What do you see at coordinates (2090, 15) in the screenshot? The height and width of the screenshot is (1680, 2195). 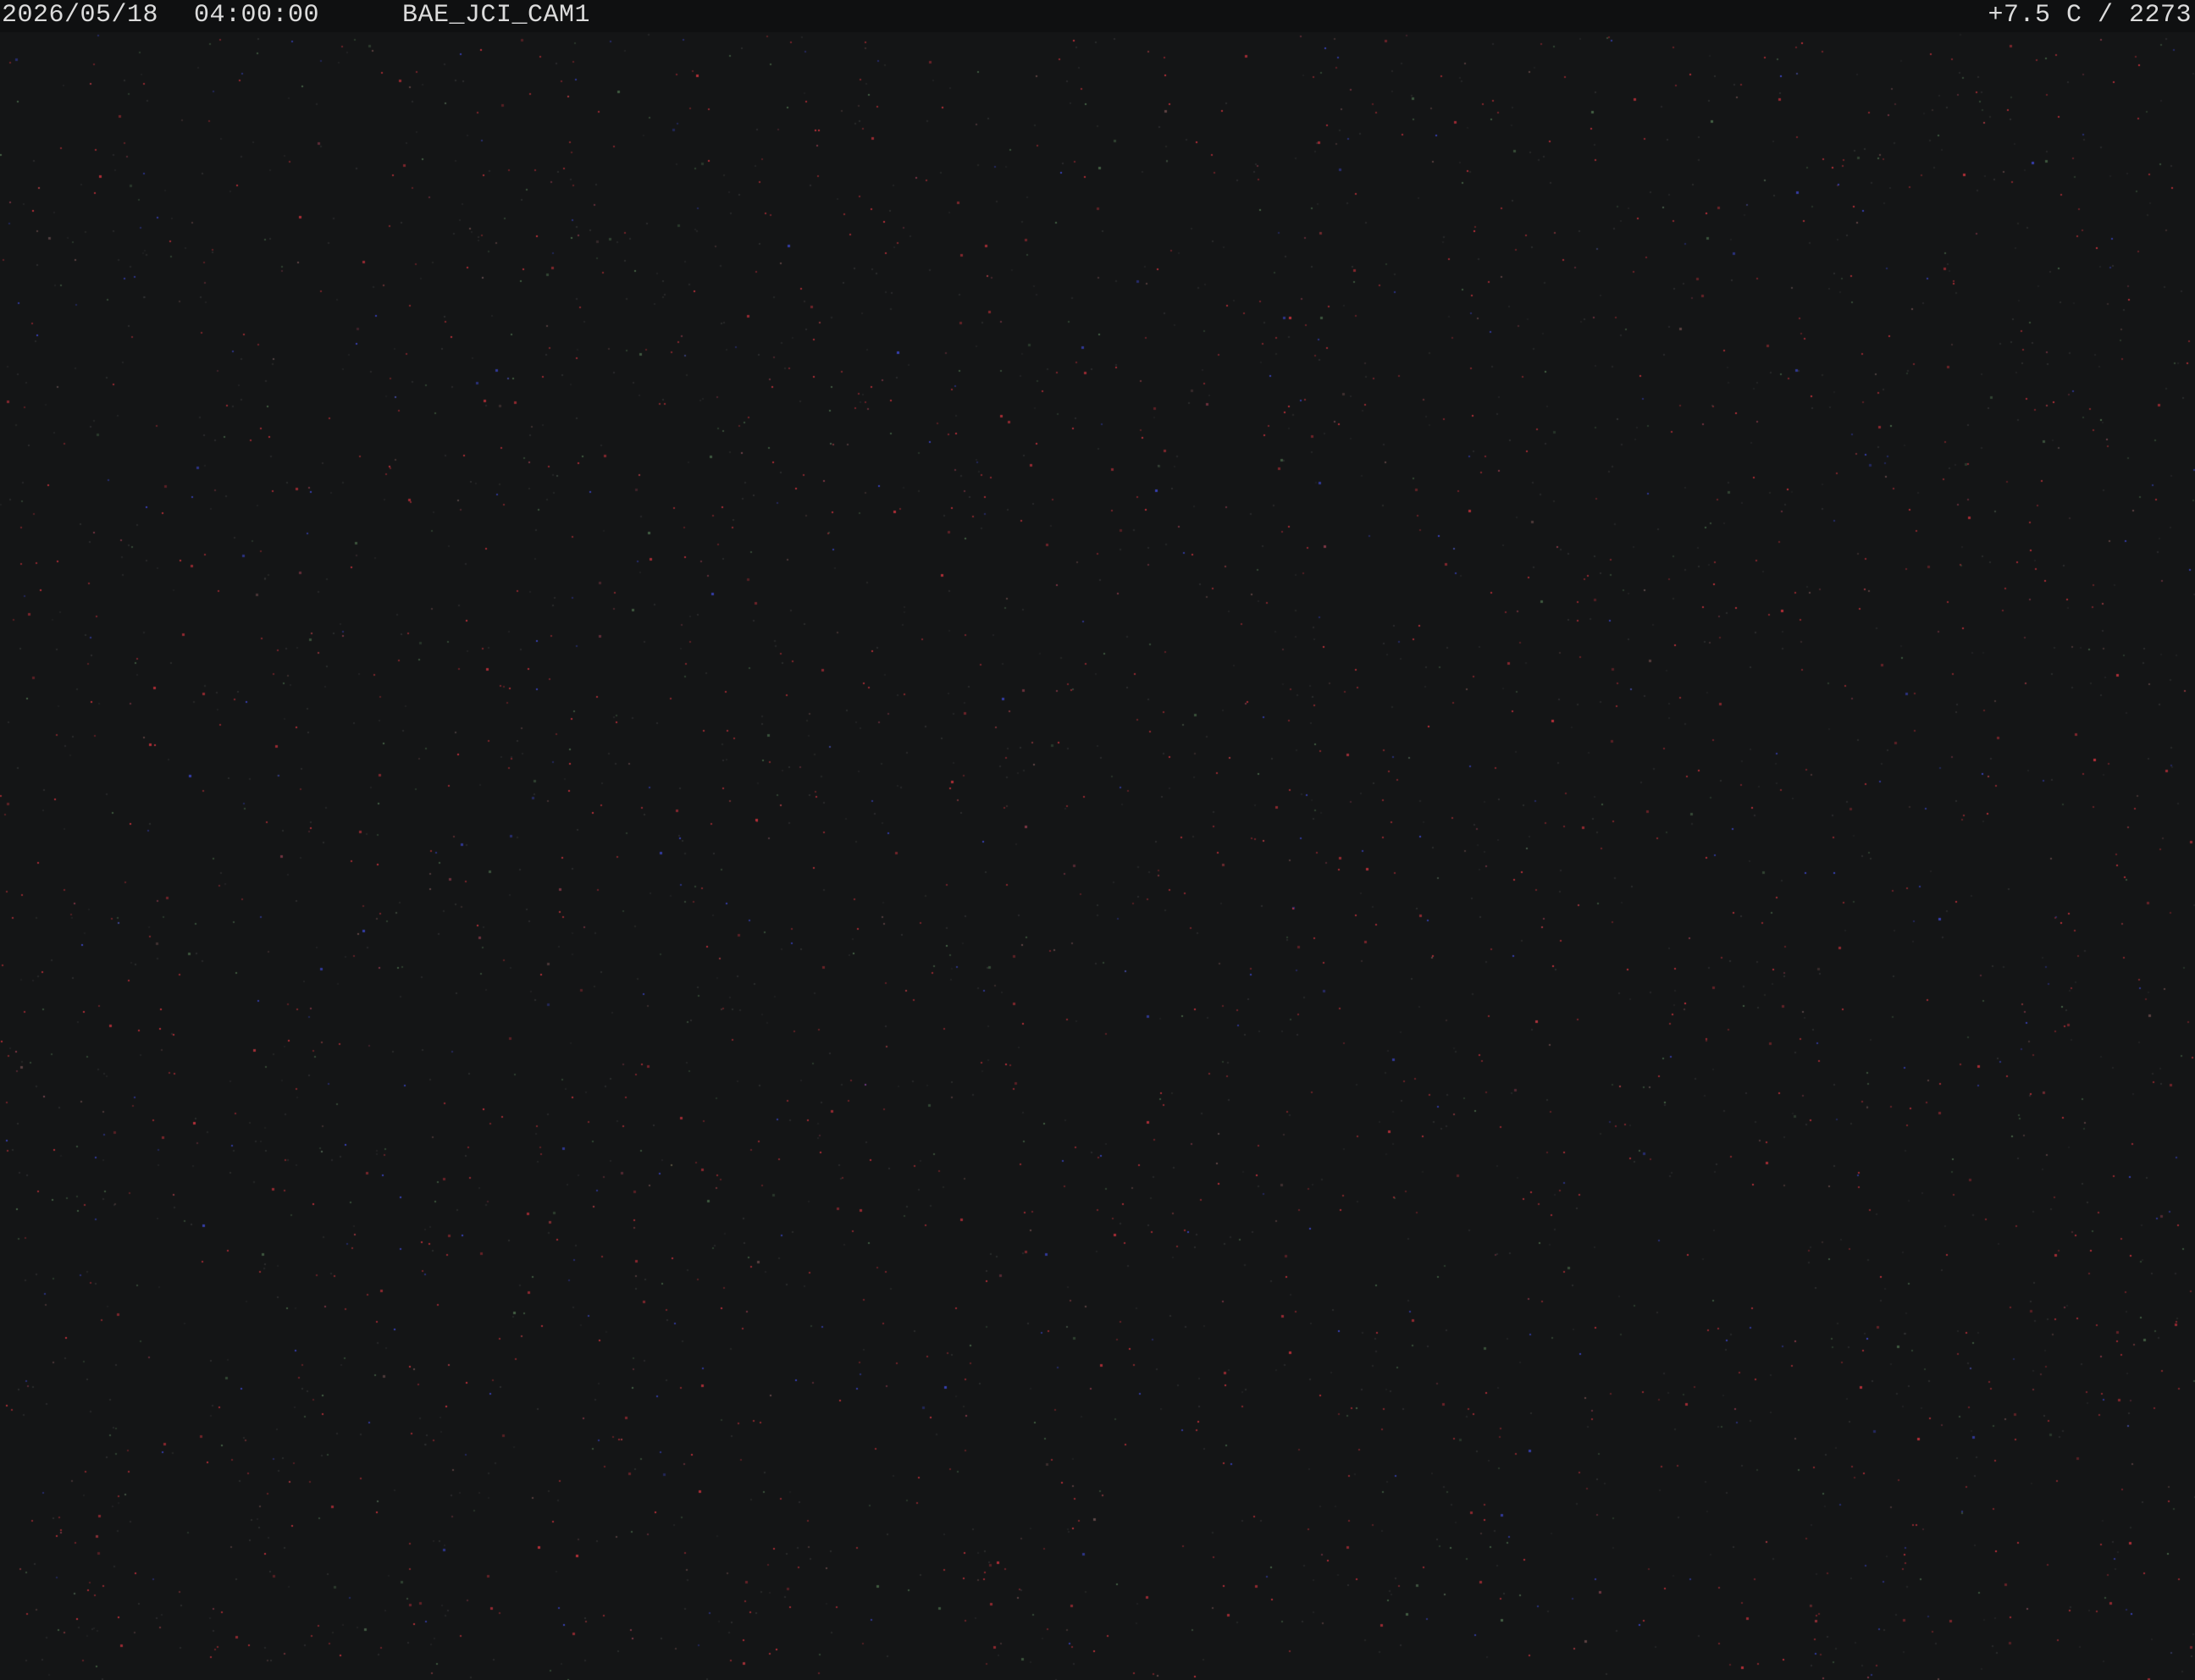 I see `osd-temperature-status: +7.5 C / 2273` at bounding box center [2090, 15].